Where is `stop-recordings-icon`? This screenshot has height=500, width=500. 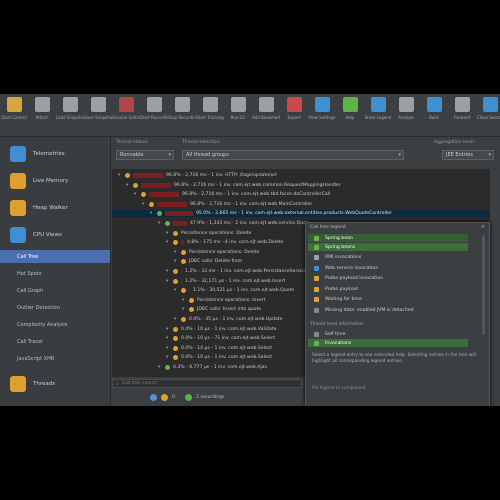
stop-recordings-icon is located at coordinates (182, 104).